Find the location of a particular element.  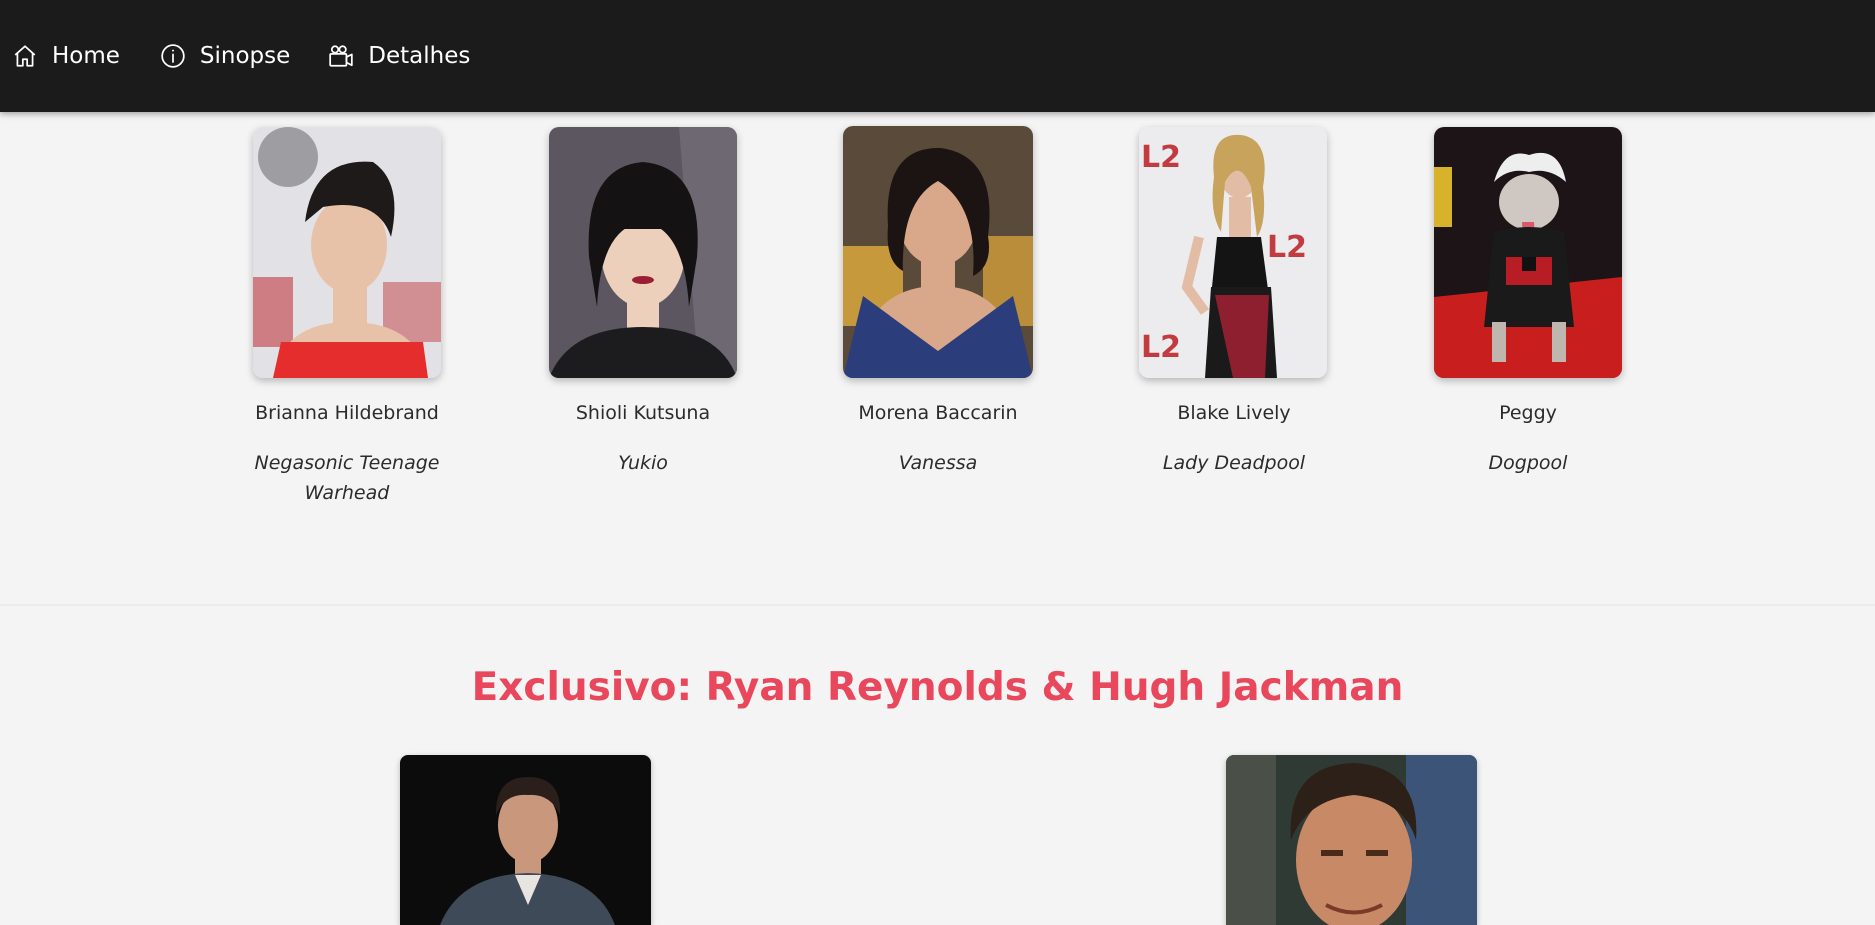

home-icon is located at coordinates (25, 56).